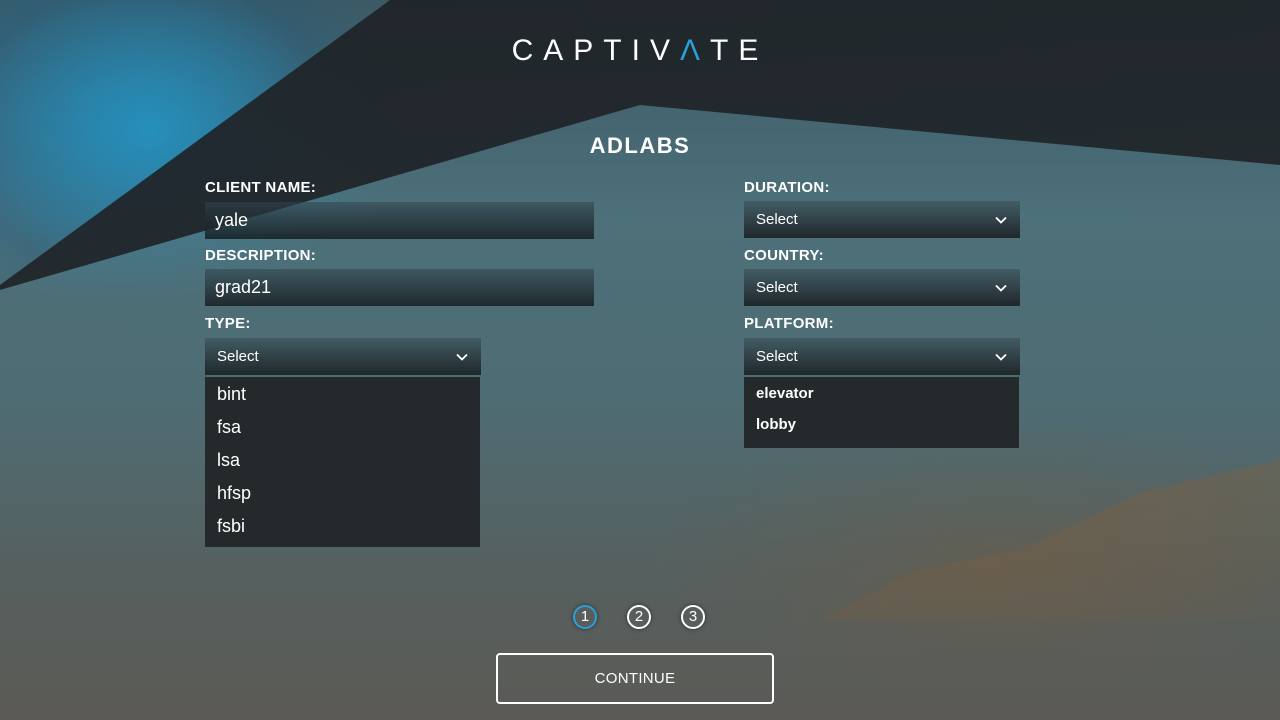 The image size is (1280, 720). I want to click on platform-dropdown: elevator lobby, so click(881, 412).